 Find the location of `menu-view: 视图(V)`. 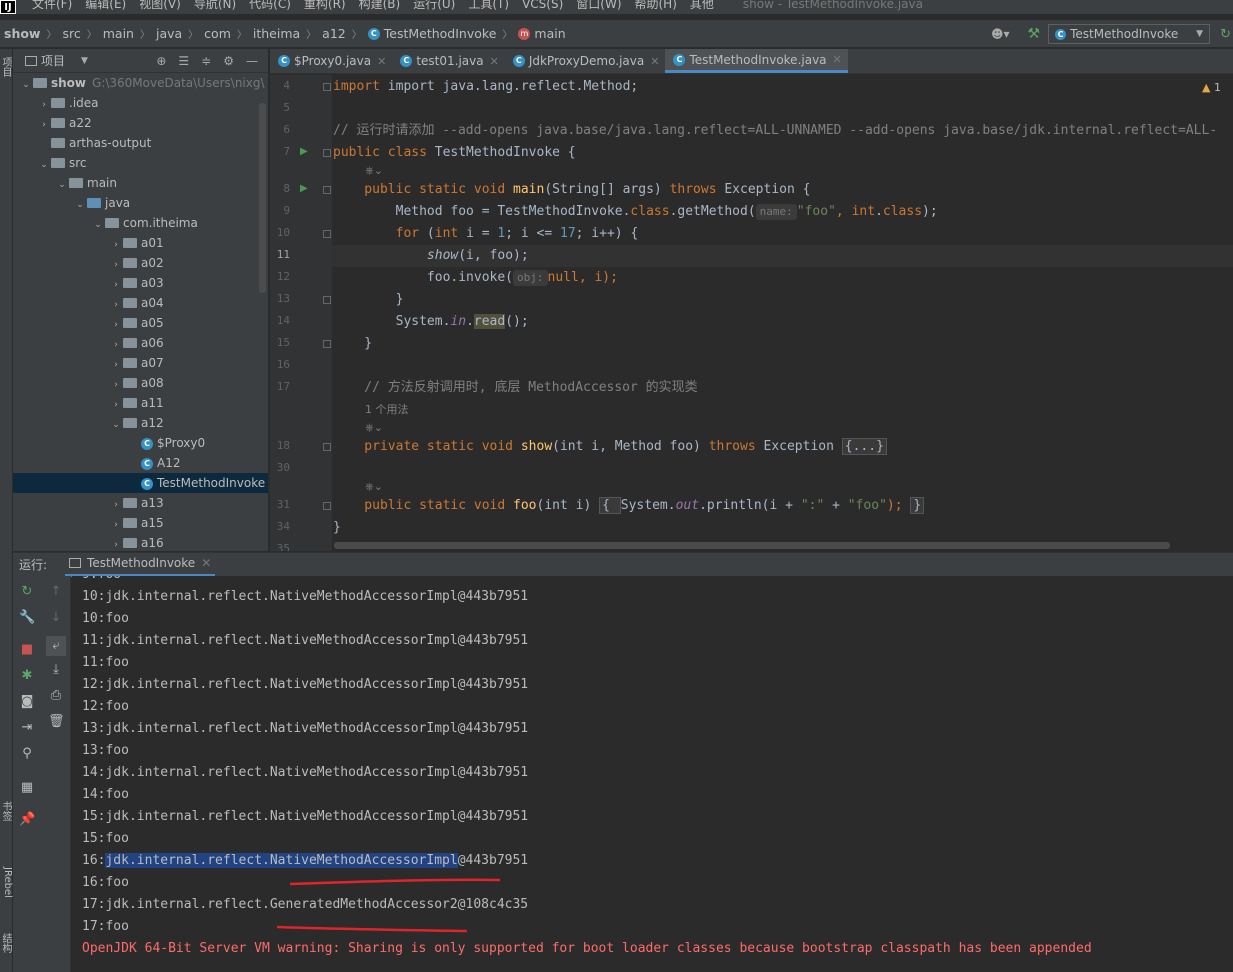

menu-view: 视图(V) is located at coordinates (160, 5).